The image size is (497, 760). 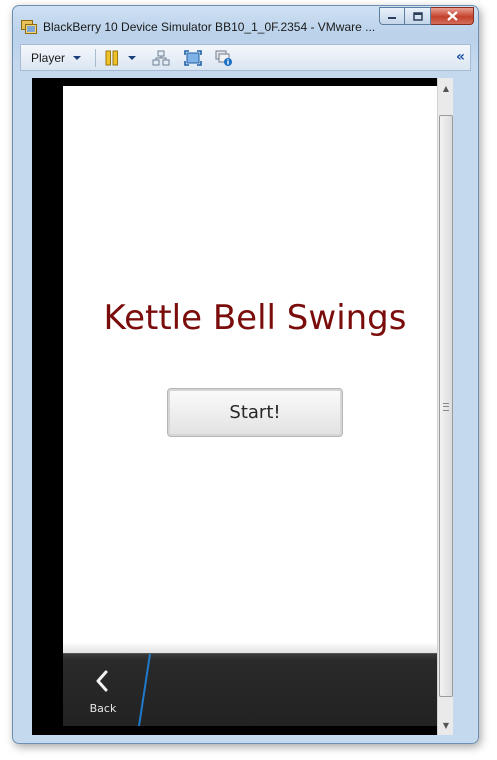 I want to click on player-menu: Player, so click(x=56, y=58).